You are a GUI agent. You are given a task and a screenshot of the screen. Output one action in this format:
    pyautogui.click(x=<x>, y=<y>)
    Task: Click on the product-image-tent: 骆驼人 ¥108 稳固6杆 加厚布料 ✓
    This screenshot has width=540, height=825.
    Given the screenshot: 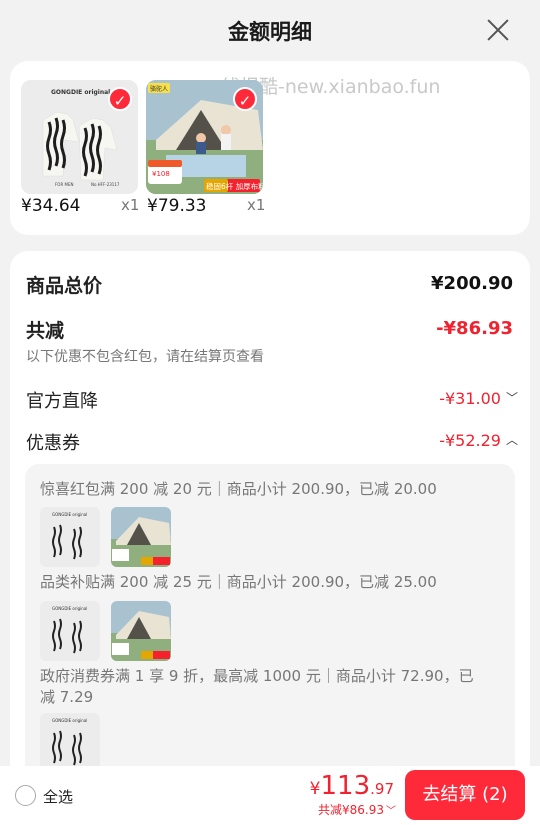 What is the action you would take?
    pyautogui.click(x=204, y=137)
    